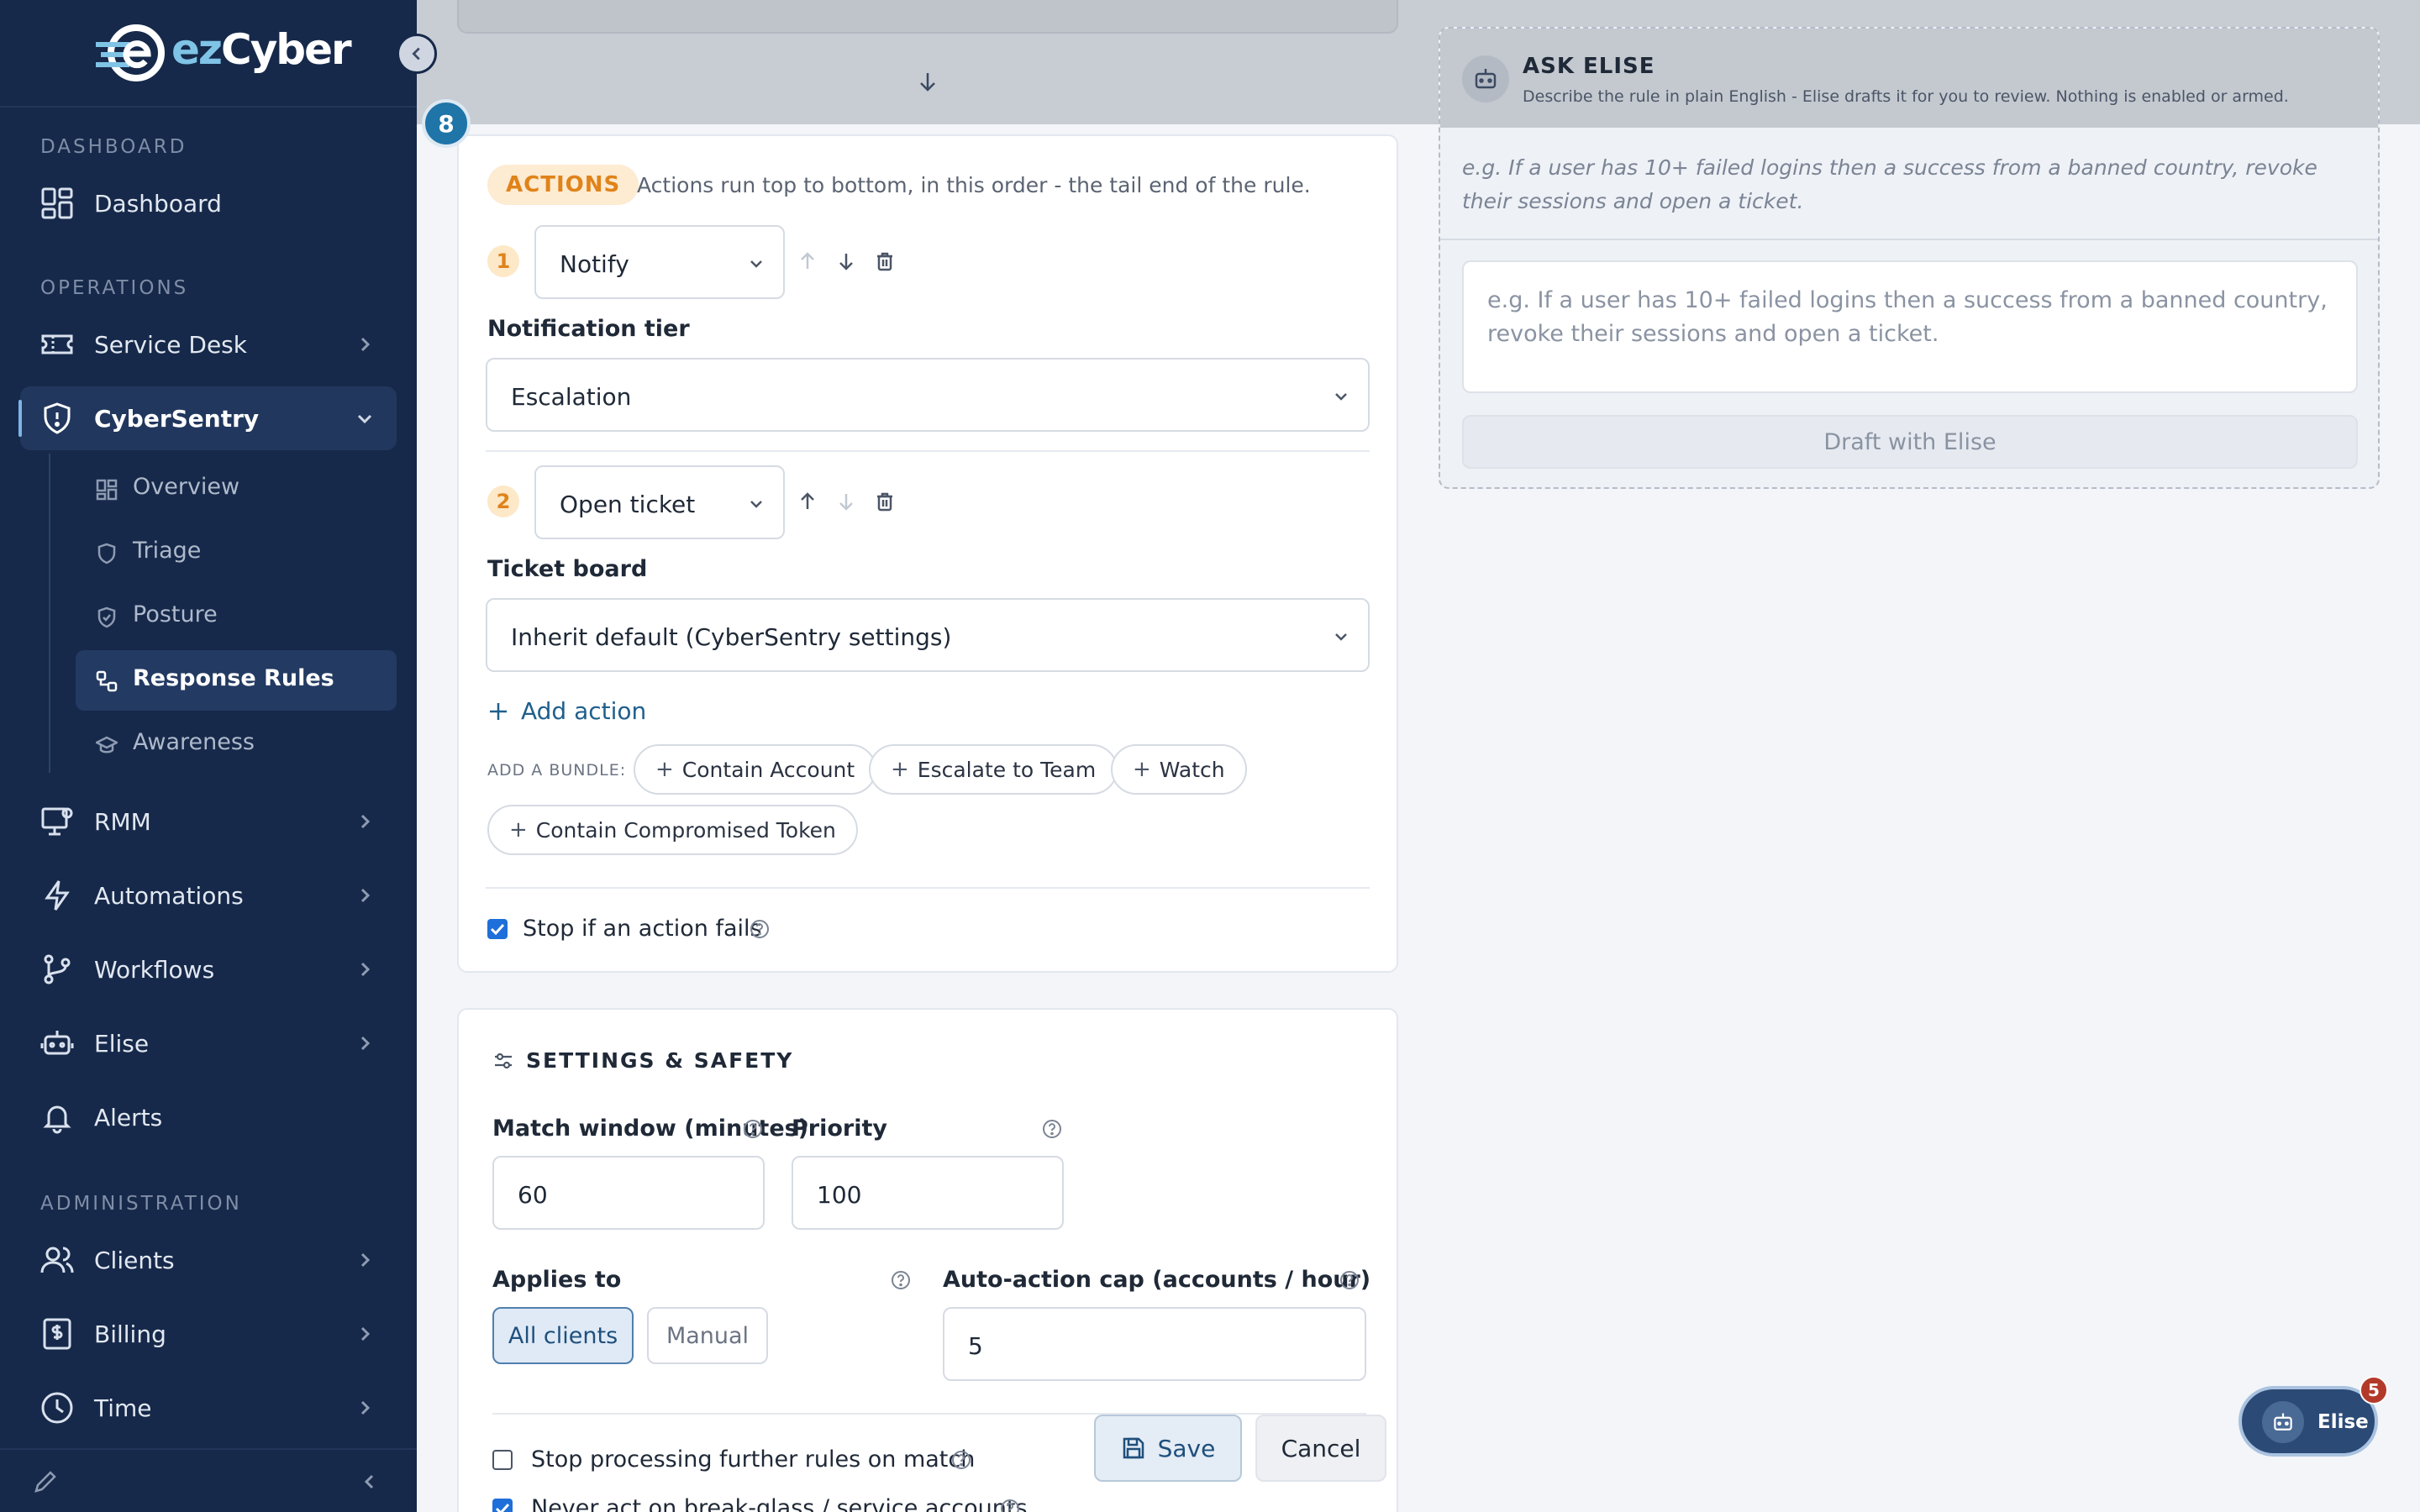 Image resolution: width=2420 pixels, height=1512 pixels. I want to click on brand-name: ezCyber, so click(261, 49).